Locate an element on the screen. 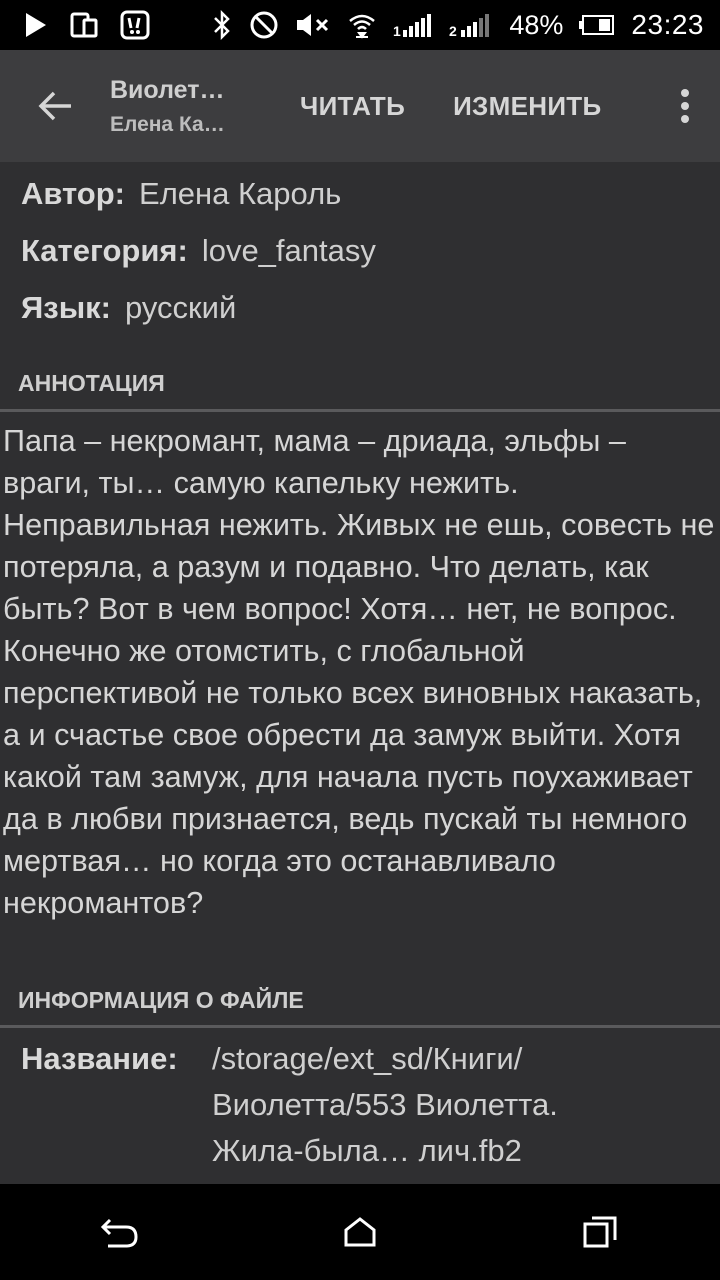 The width and height of the screenshot is (720, 1280). svg-text: 2 is located at coordinates (453, 30).